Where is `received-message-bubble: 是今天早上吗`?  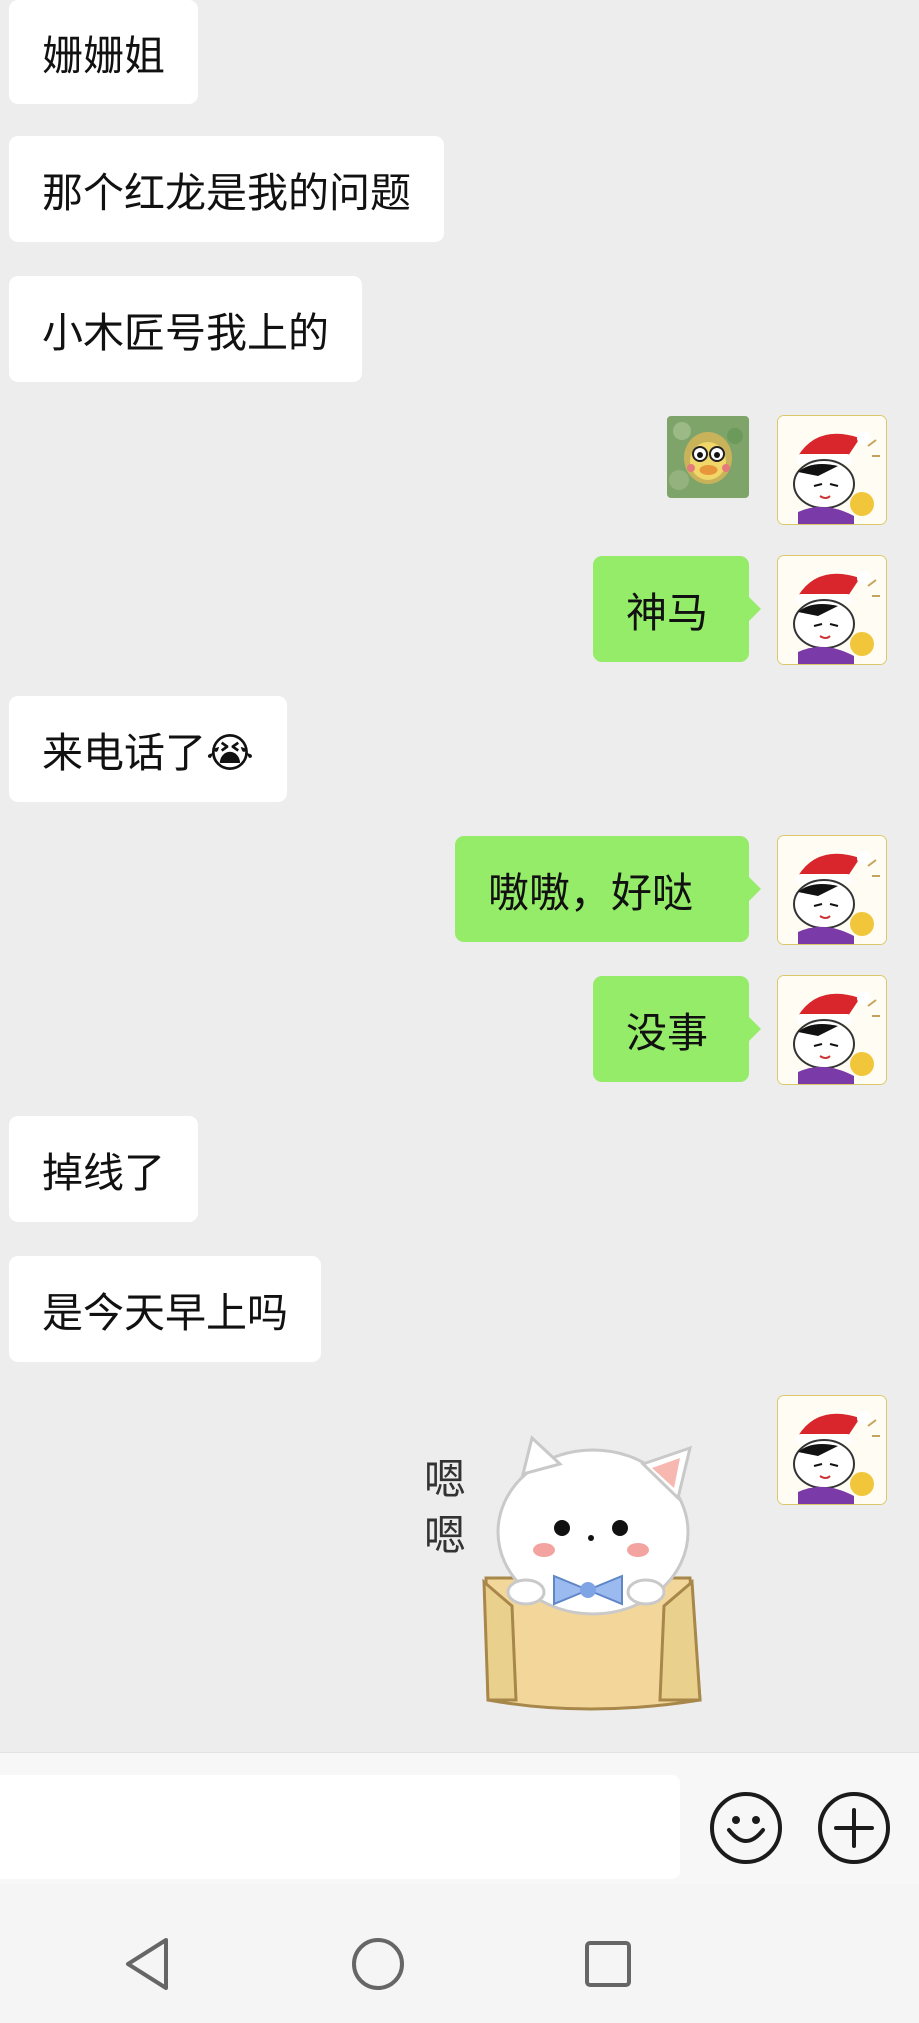 received-message-bubble: 是今天早上吗 is located at coordinates (165, 1309).